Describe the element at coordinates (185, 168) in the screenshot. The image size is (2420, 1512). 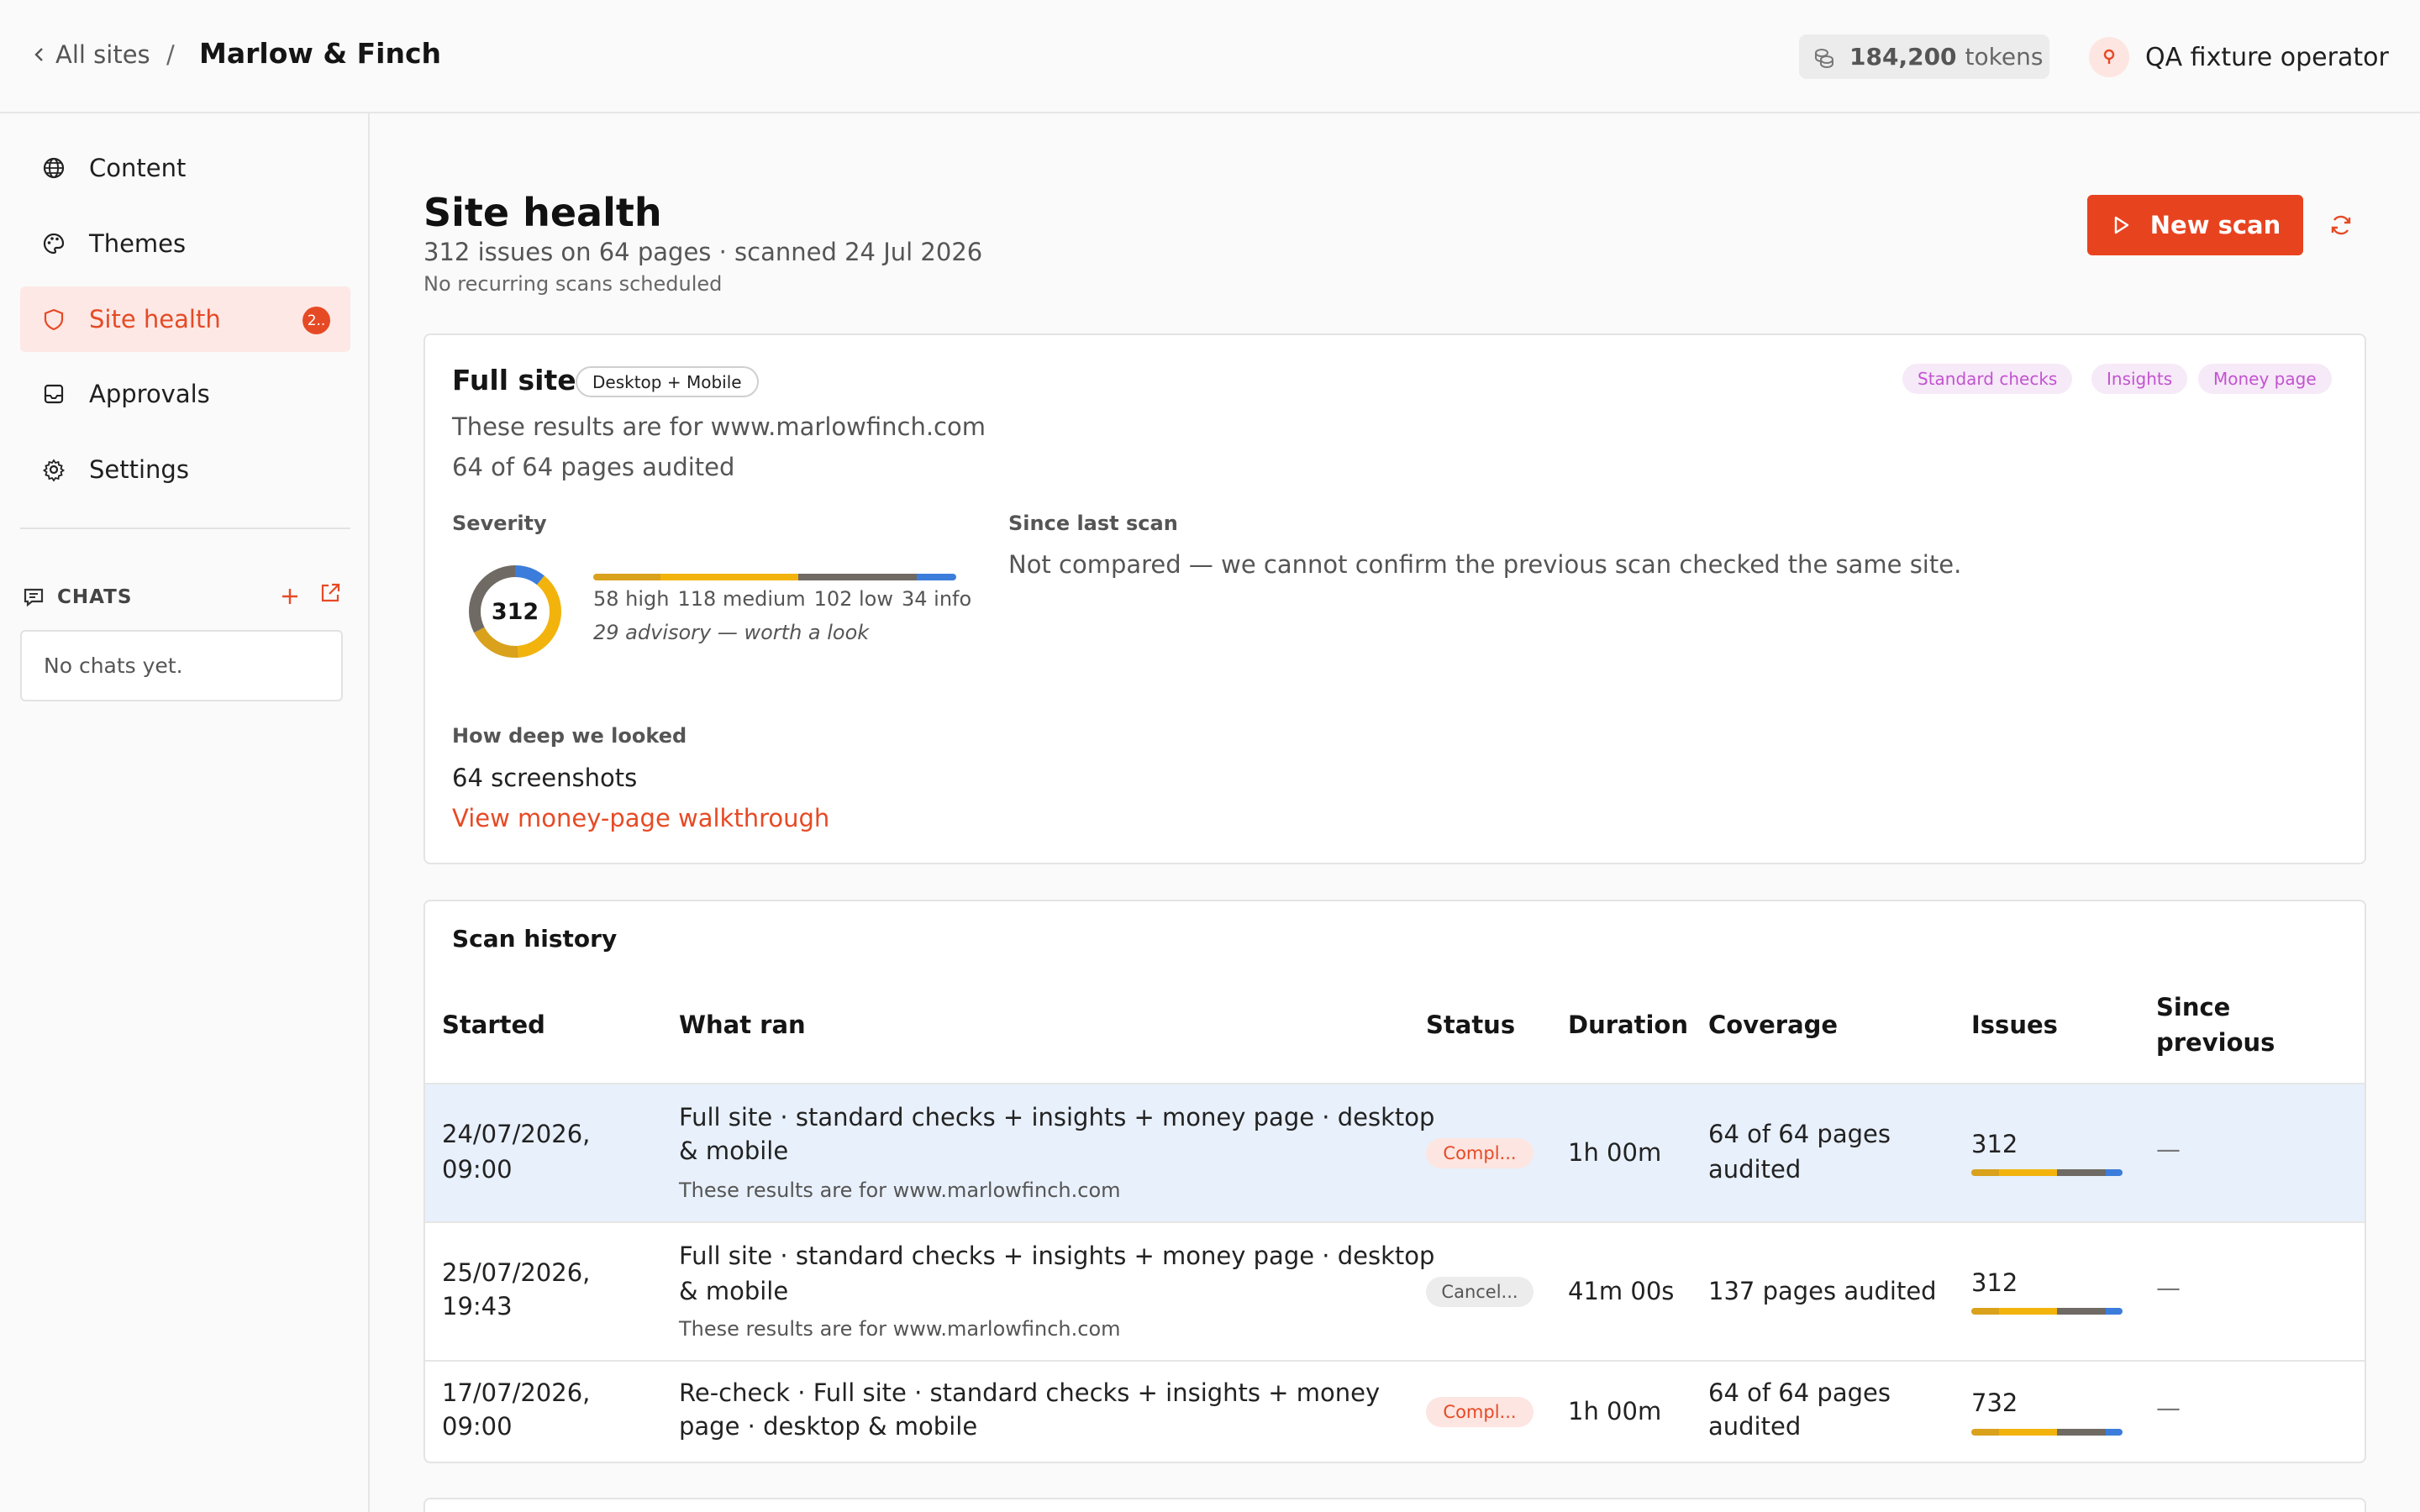
I see `sidebar-item-content: Content` at that location.